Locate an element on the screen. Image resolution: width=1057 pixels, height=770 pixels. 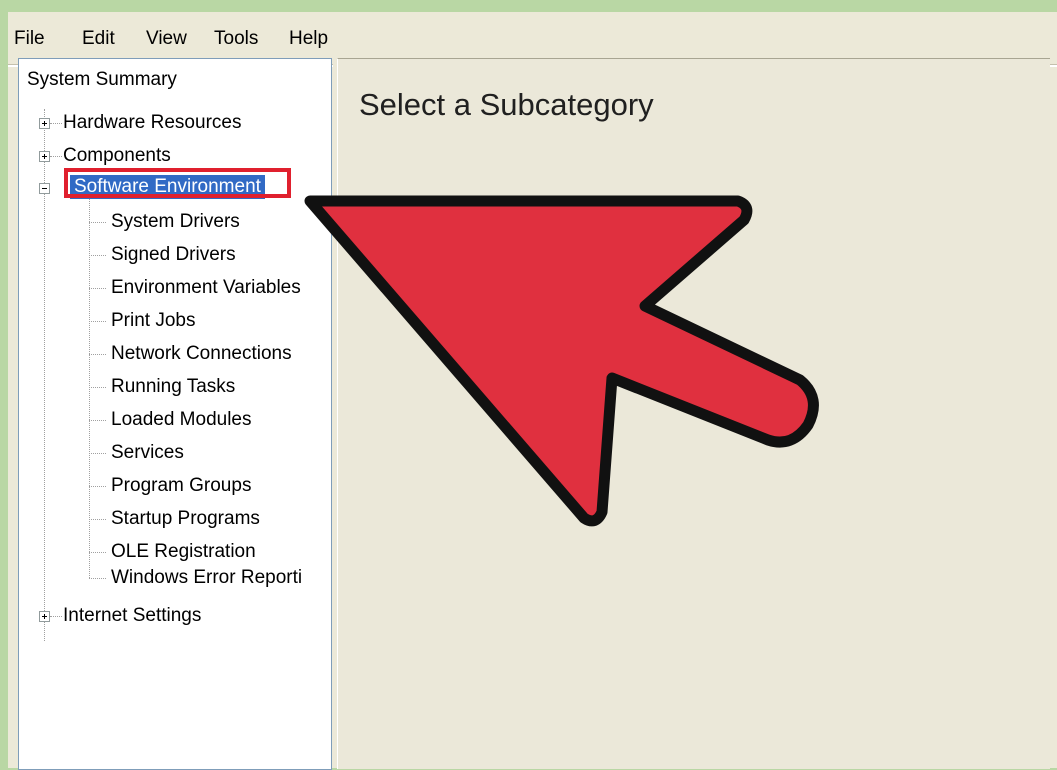
tree-item-ole-registration: OLE Registration is located at coordinates (183, 552).